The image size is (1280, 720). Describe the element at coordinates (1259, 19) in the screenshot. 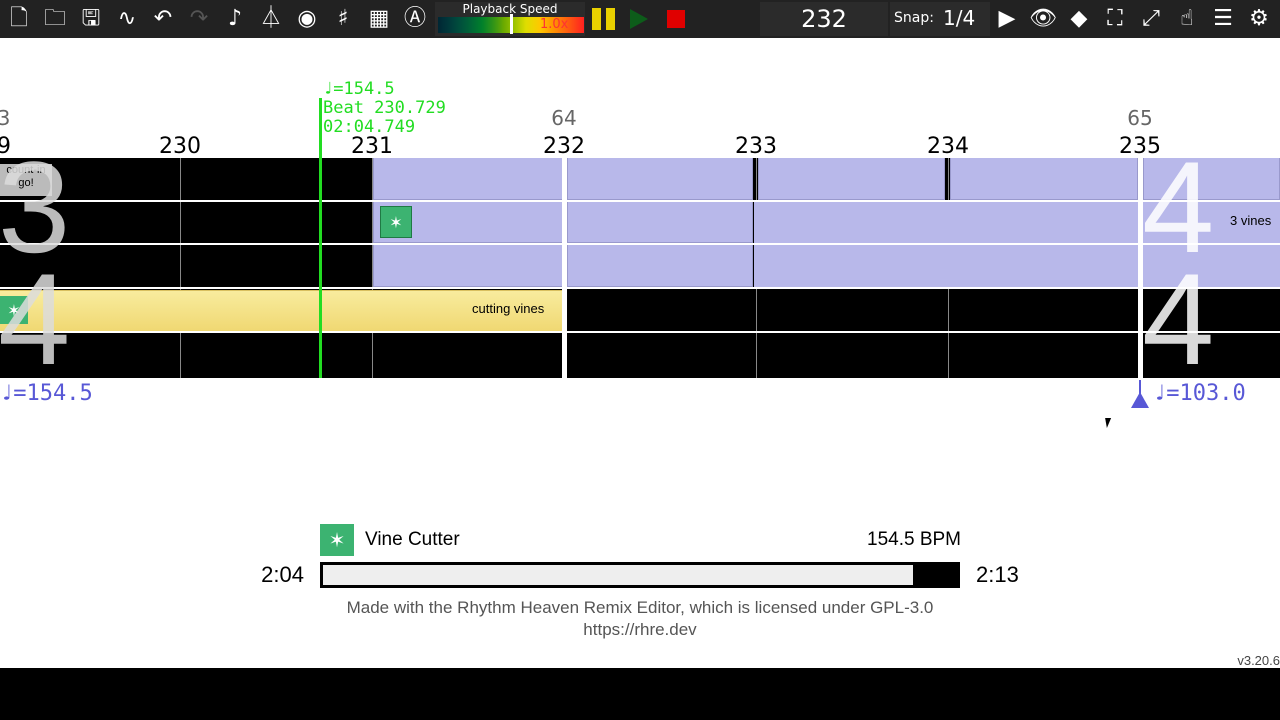

I see `settings-icon: ⚙` at that location.